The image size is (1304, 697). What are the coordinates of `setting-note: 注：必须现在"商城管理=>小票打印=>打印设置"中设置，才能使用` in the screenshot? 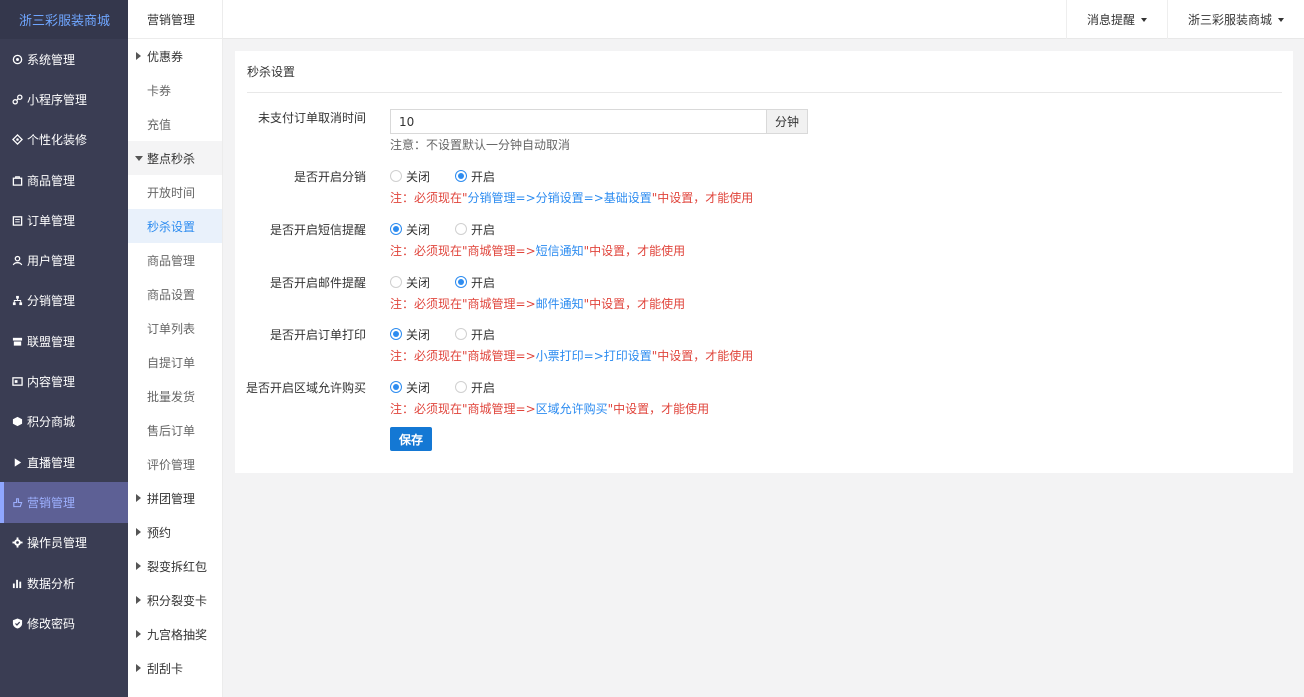 It's located at (571, 355).